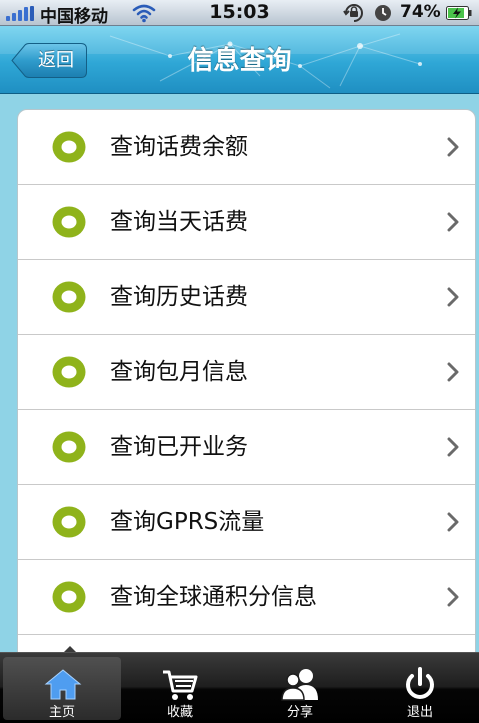 The image size is (479, 723). What do you see at coordinates (179, 222) in the screenshot?
I see `menu-item-label: 查询当天话费` at bounding box center [179, 222].